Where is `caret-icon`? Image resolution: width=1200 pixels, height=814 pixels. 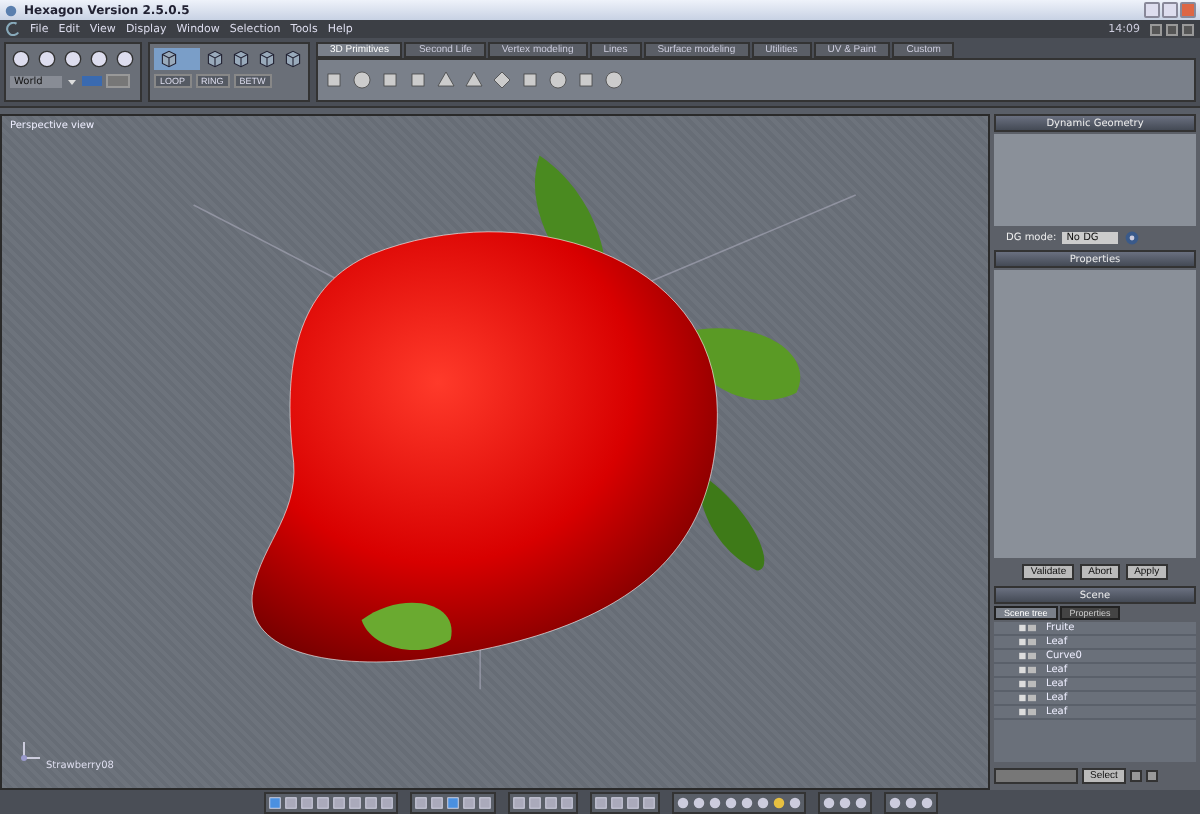 caret-icon is located at coordinates (72, 81).